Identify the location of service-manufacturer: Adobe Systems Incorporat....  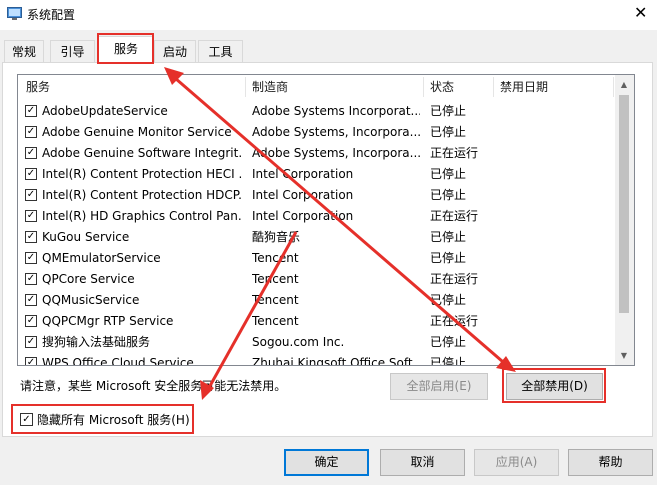
(336, 111).